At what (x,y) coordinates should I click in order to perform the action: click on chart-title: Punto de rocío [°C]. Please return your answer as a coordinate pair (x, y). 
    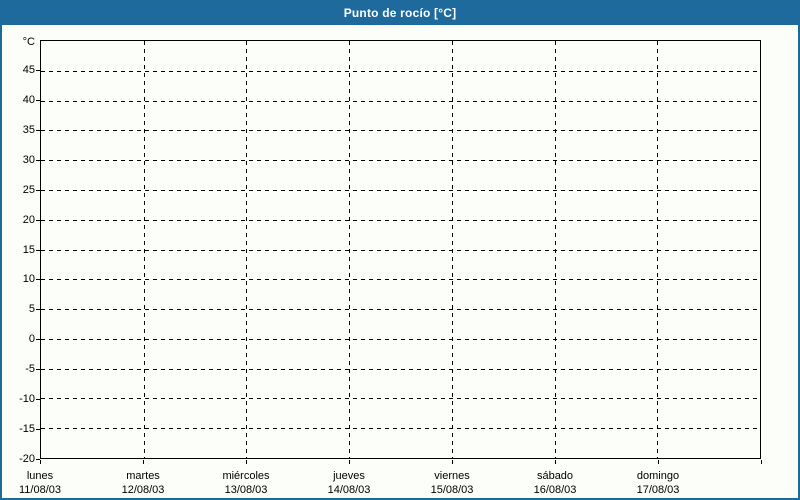
    Looking at the image, I should click on (400, 13).